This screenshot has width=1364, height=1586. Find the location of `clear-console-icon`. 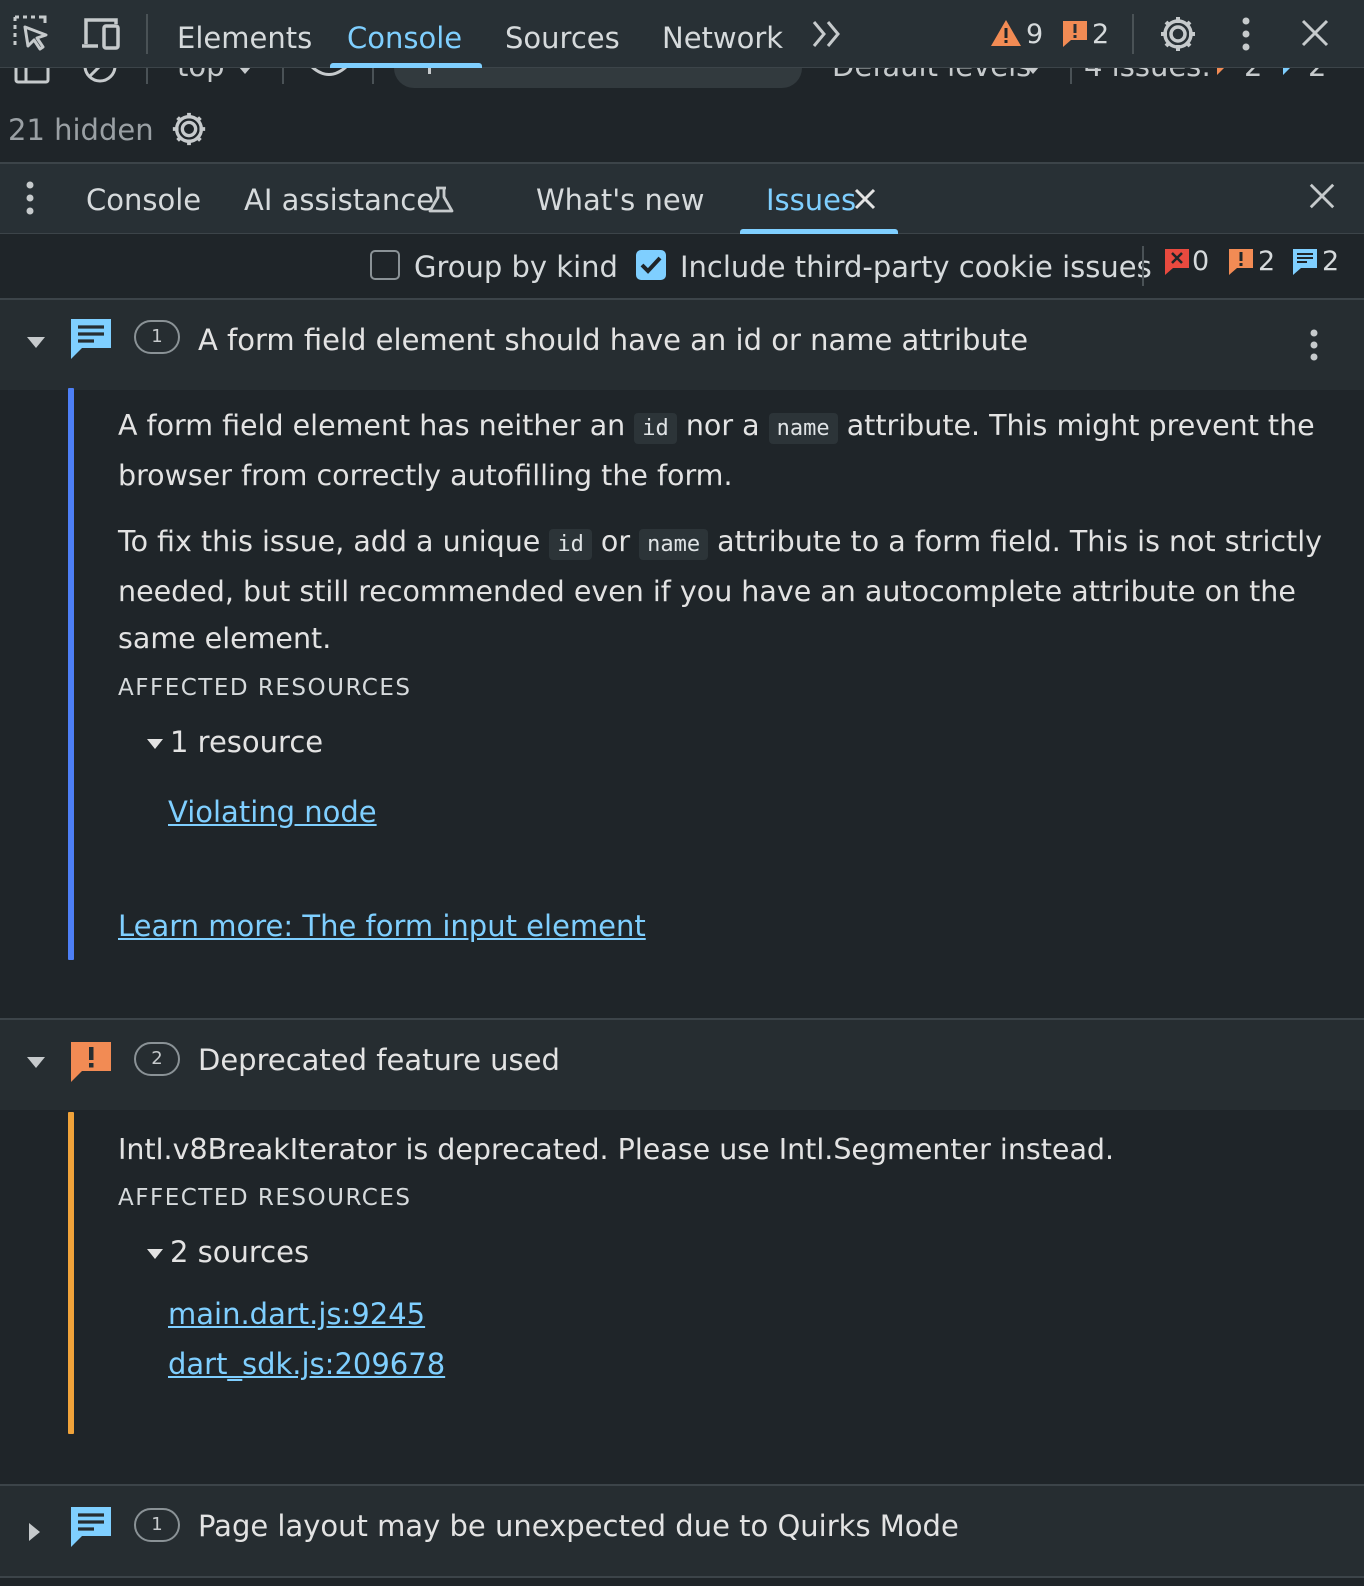

clear-console-icon is located at coordinates (100, 76).